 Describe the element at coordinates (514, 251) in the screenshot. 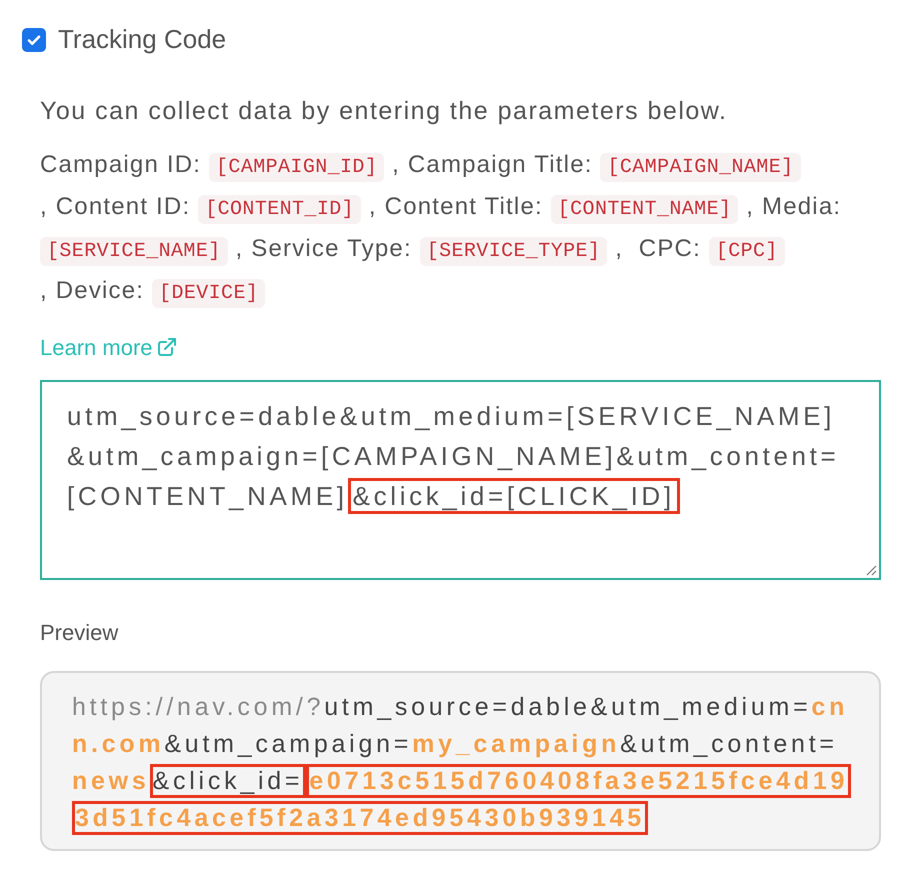

I see `parameter-code: [SERVICE_TYPE]` at that location.